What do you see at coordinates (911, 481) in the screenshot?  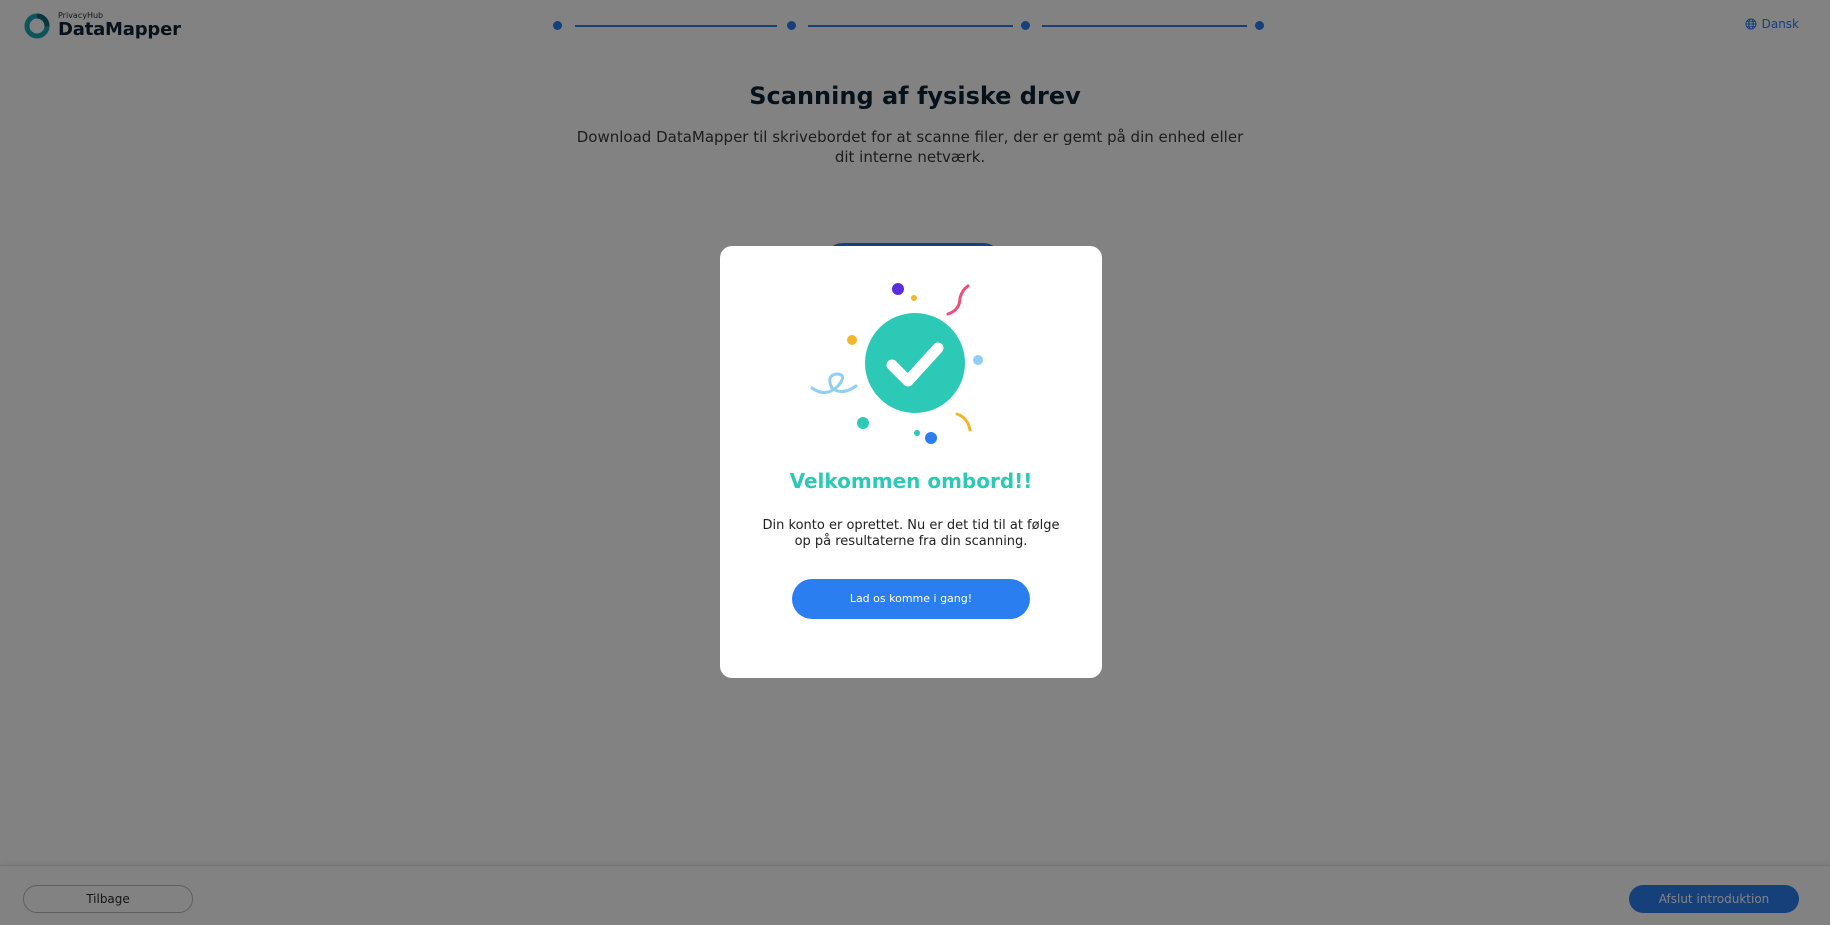 I see `modal-title: Velkommen ombord!!` at bounding box center [911, 481].